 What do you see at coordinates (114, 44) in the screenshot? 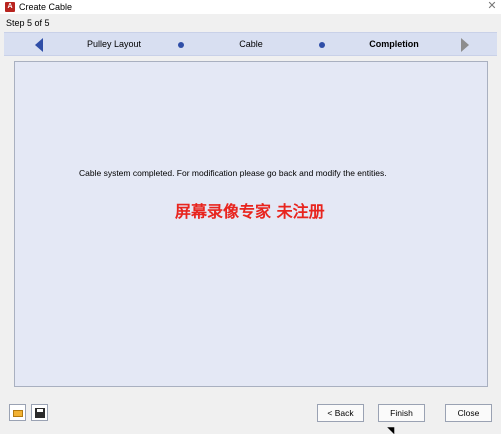
I see `nav-step-pulley-layout: Pulley Layout` at bounding box center [114, 44].